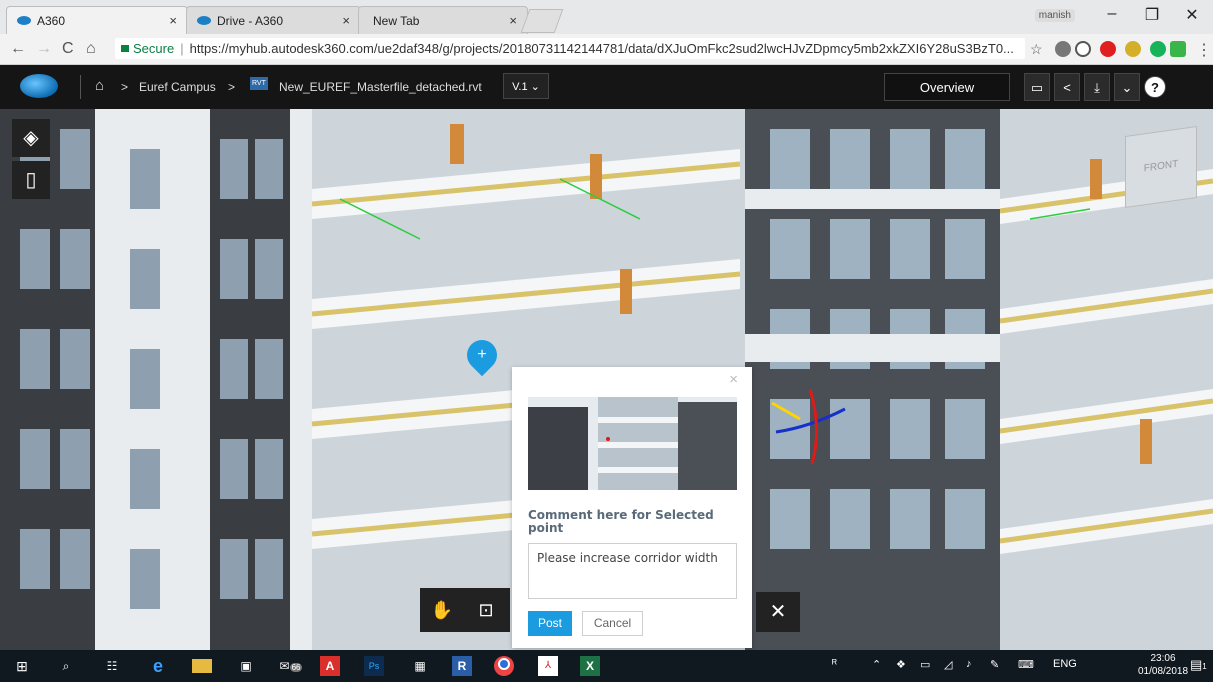 Image resolution: width=1213 pixels, height=682 pixels. I want to click on home-button: ⌂, so click(91, 49).